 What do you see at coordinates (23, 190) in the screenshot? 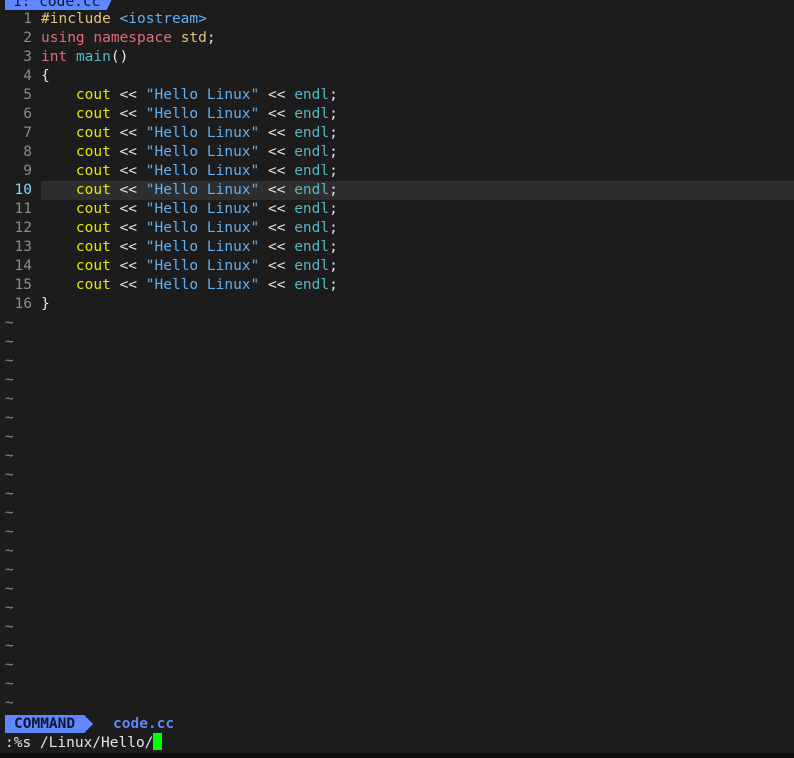
I see `line-number: 10` at bounding box center [23, 190].